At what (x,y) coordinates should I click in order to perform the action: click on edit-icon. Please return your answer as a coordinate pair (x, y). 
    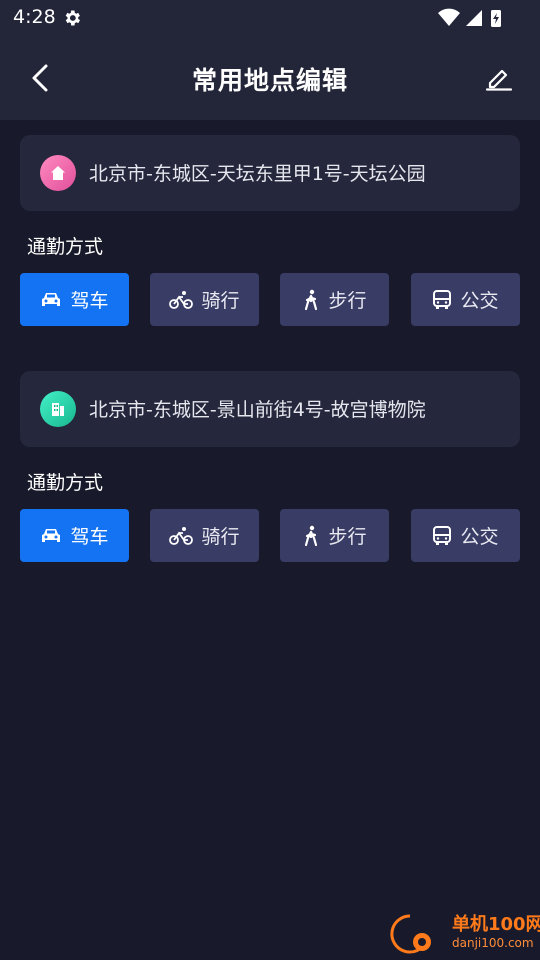
    Looking at the image, I should click on (499, 77).